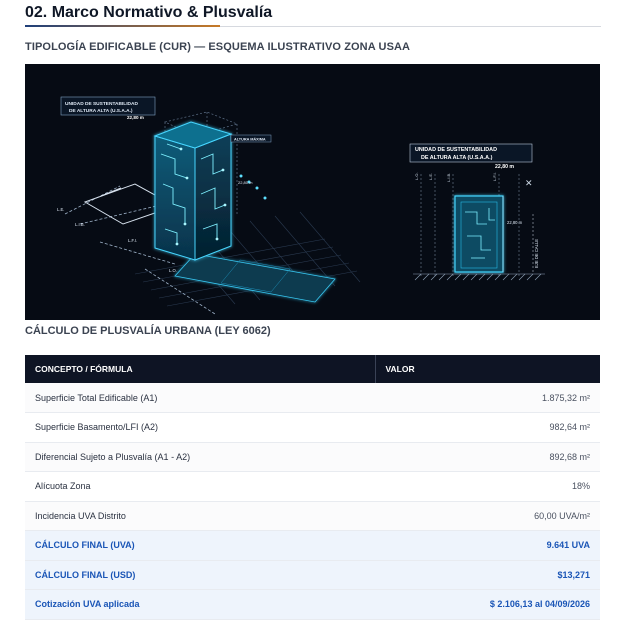 The height and width of the screenshot is (628, 624). What do you see at coordinates (148, 331) in the screenshot?
I see `section-heading-calc: CÁLCULO DE PLUSVALÍA URBANA (LEY 6062)` at bounding box center [148, 331].